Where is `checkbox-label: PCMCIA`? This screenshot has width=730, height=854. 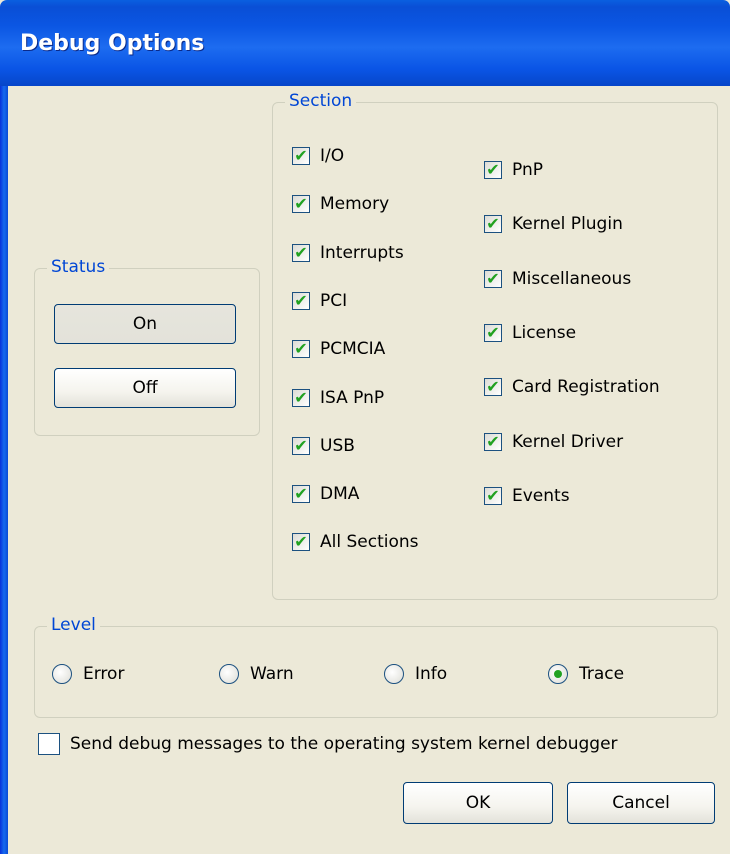
checkbox-label: PCMCIA is located at coordinates (353, 349).